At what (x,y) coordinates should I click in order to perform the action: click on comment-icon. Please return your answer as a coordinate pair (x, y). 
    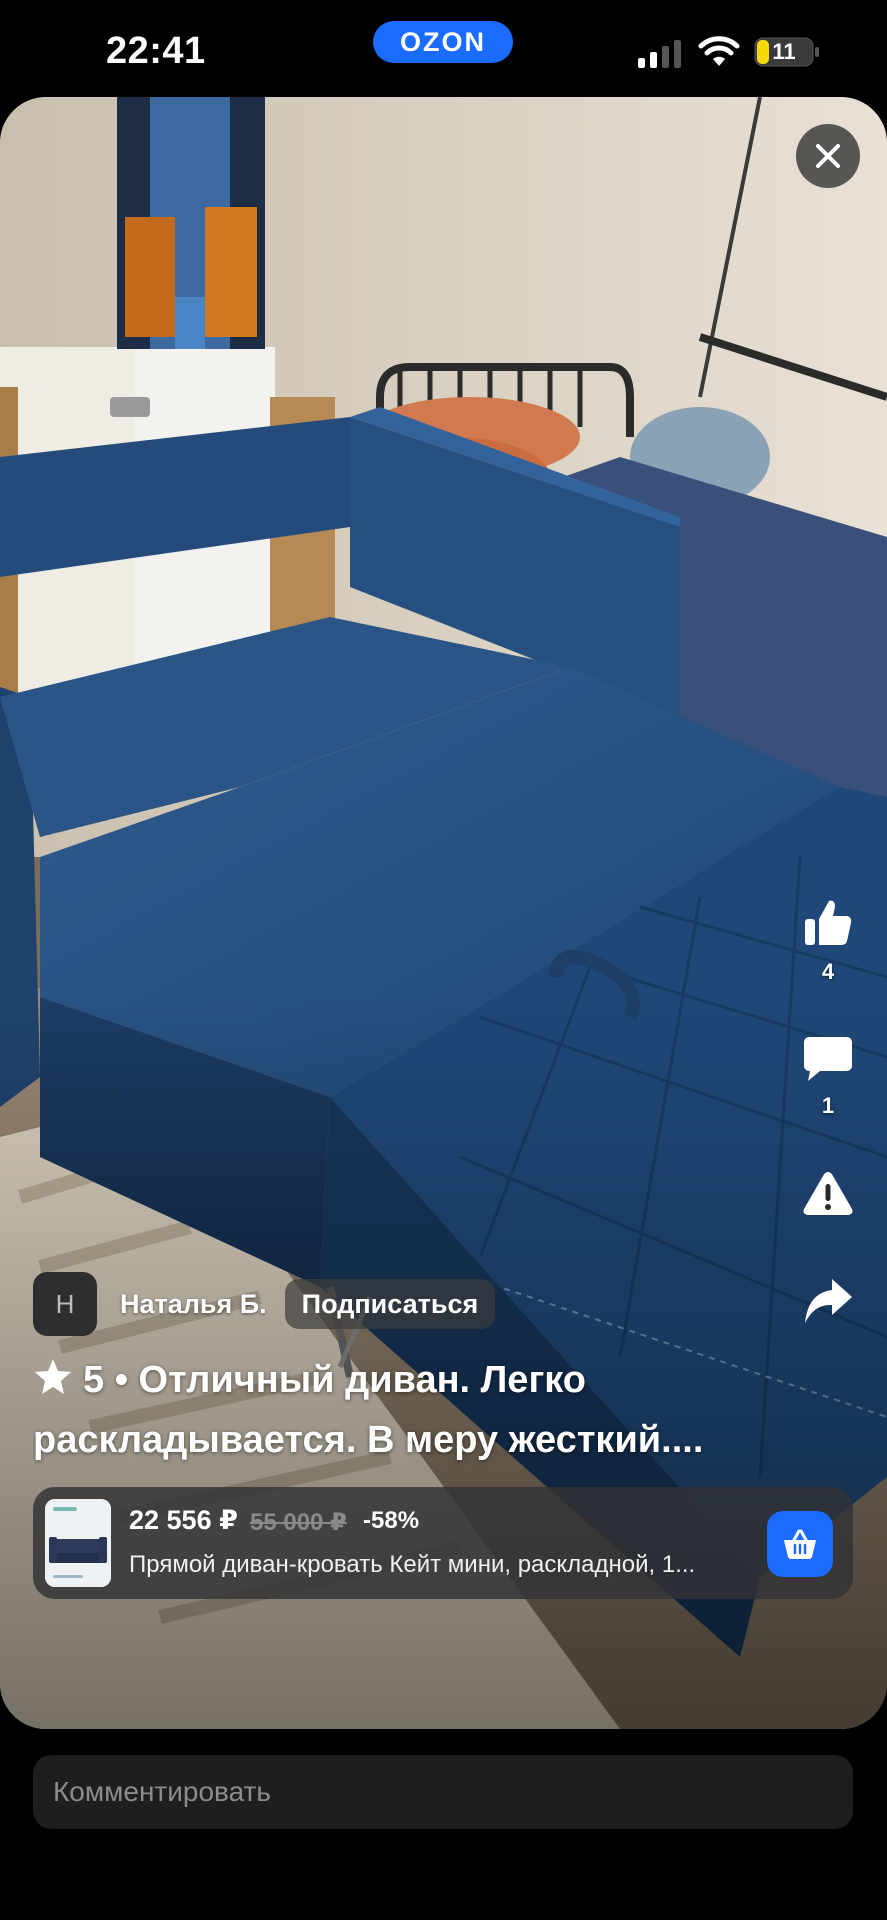
    Looking at the image, I should click on (828, 1059).